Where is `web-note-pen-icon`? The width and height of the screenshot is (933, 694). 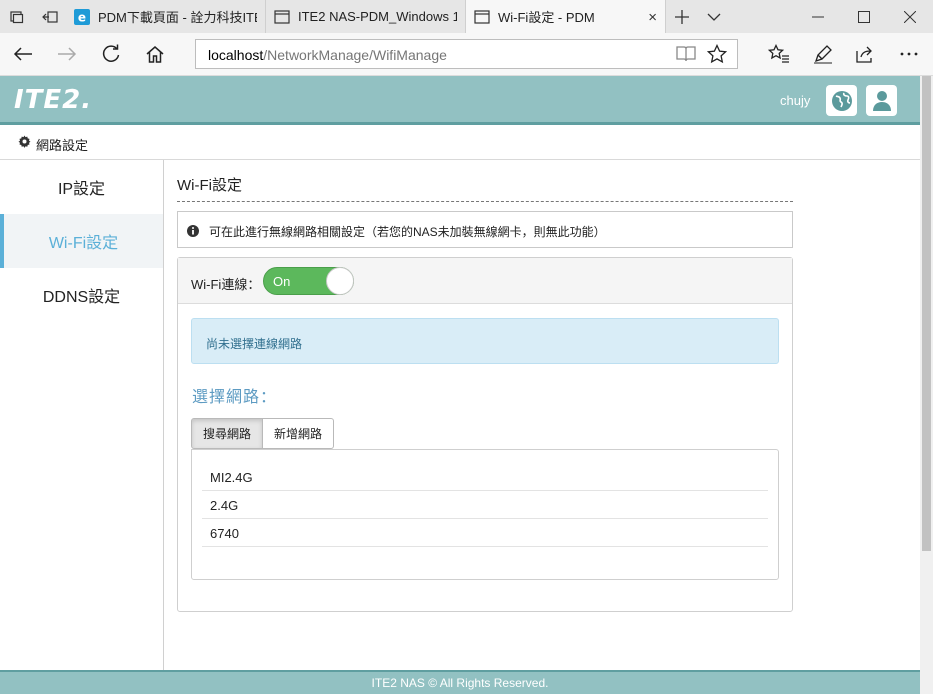 web-note-pen-icon is located at coordinates (823, 54).